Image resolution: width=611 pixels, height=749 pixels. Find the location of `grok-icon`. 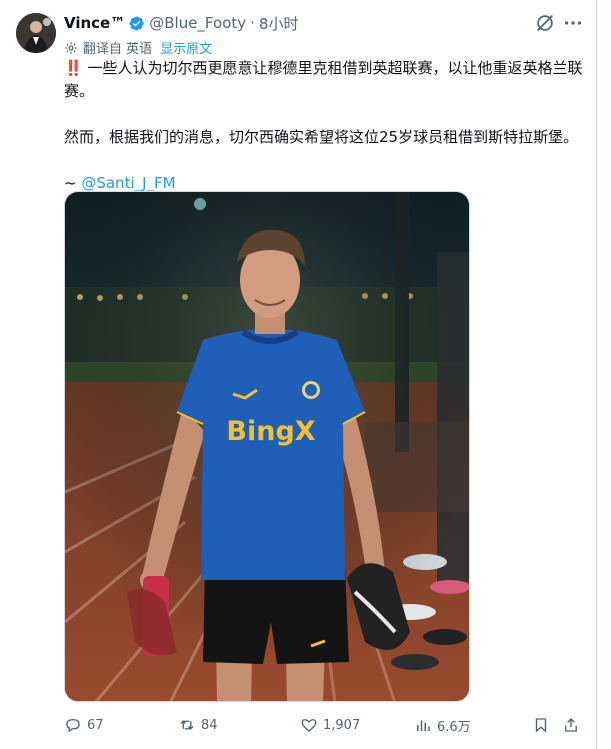

grok-icon is located at coordinates (545, 23).